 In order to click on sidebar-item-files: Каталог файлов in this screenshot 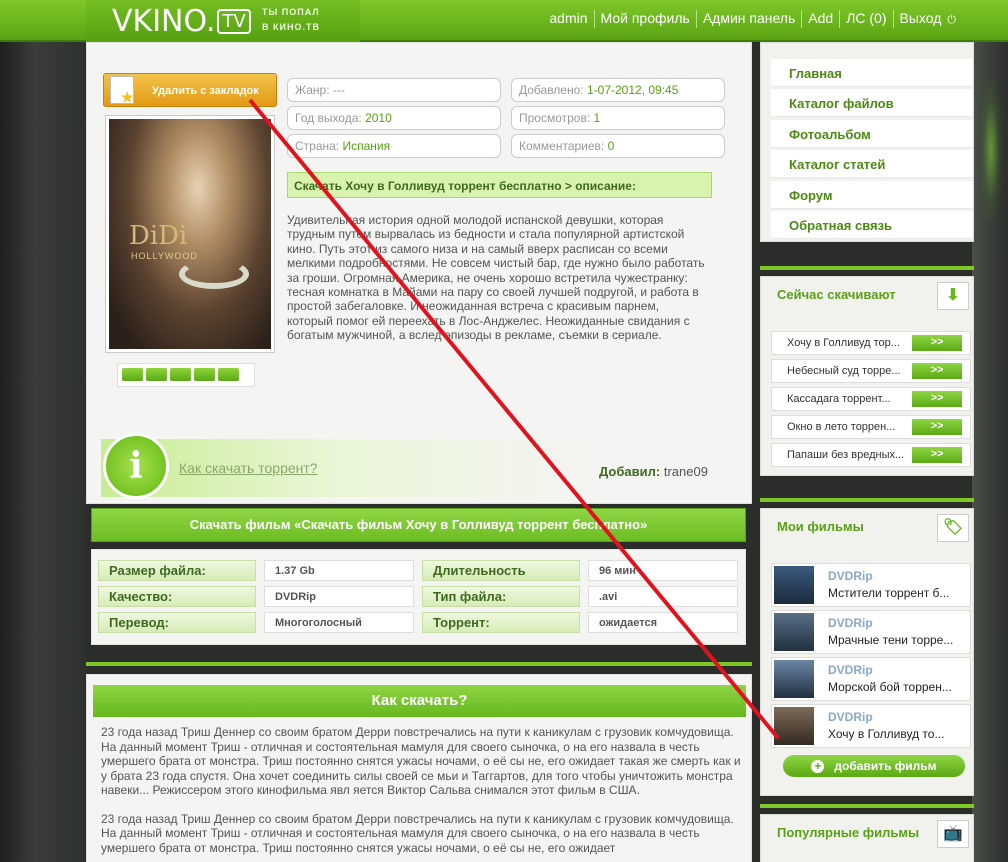, I will do `click(872, 103)`.